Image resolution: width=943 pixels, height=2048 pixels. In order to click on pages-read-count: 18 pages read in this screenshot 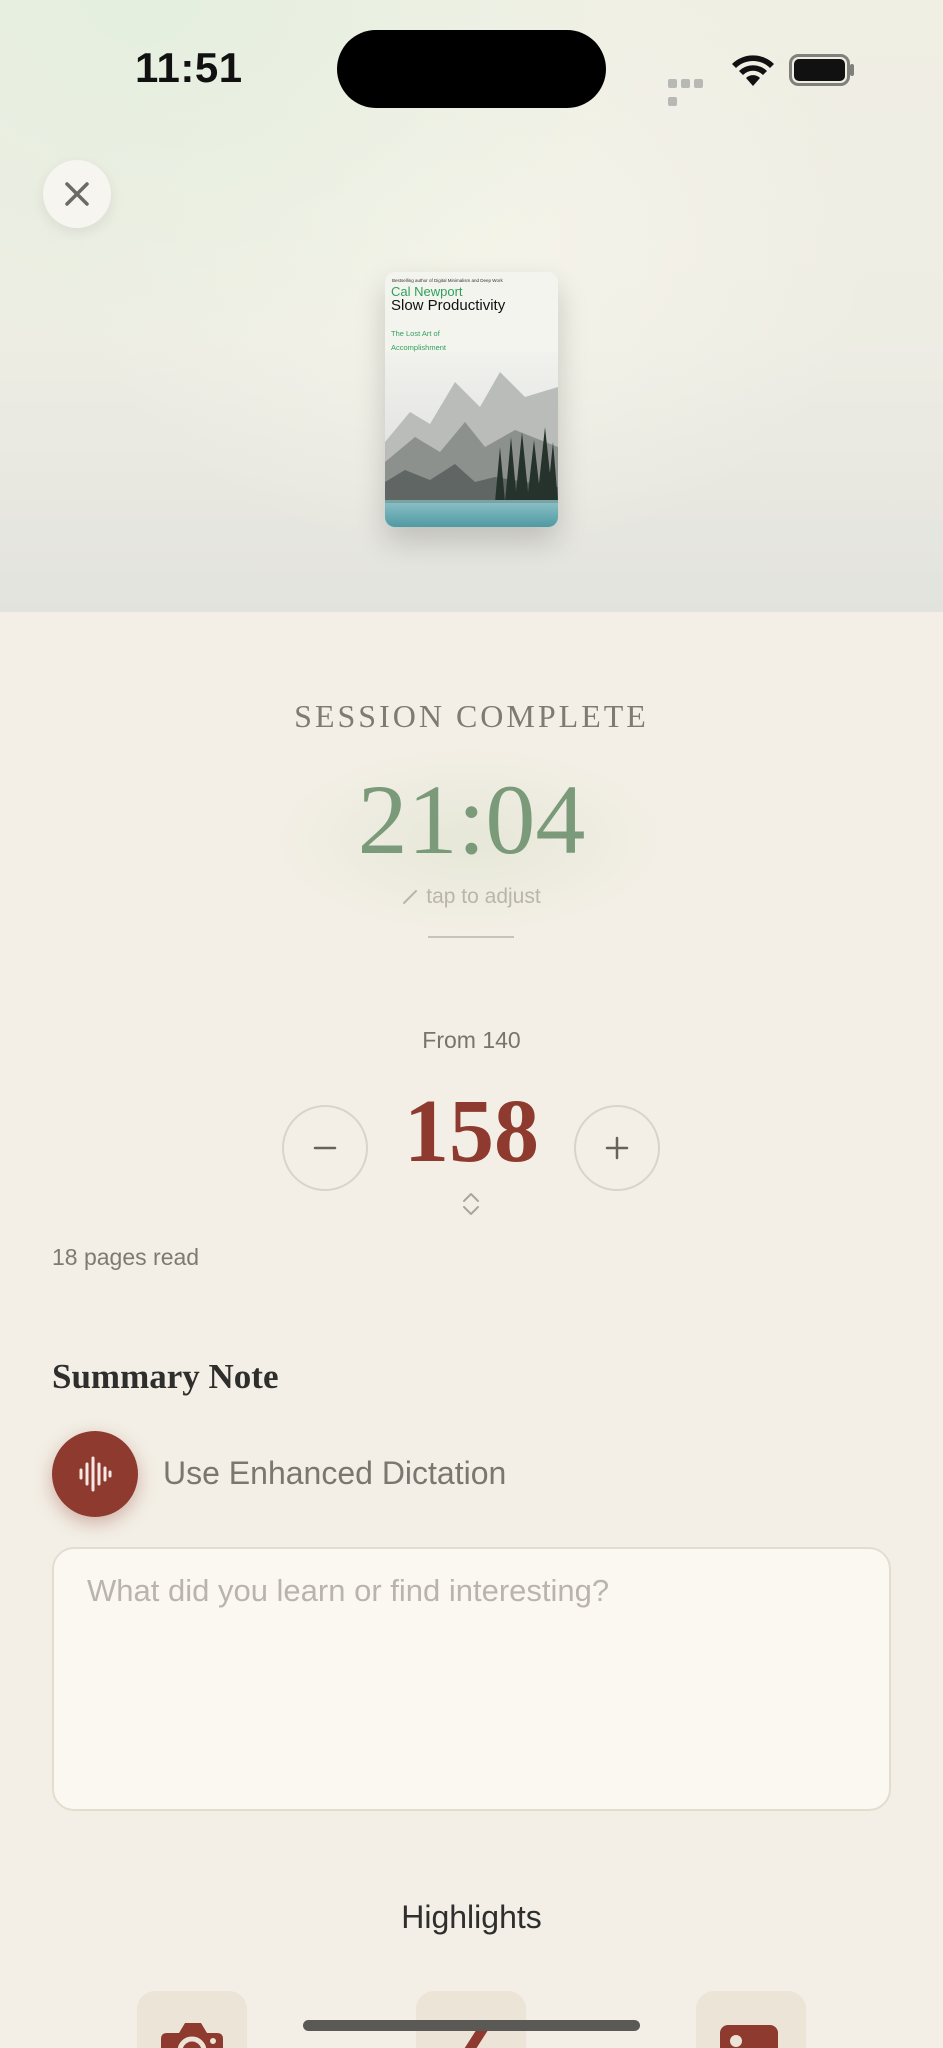, I will do `click(126, 1257)`.